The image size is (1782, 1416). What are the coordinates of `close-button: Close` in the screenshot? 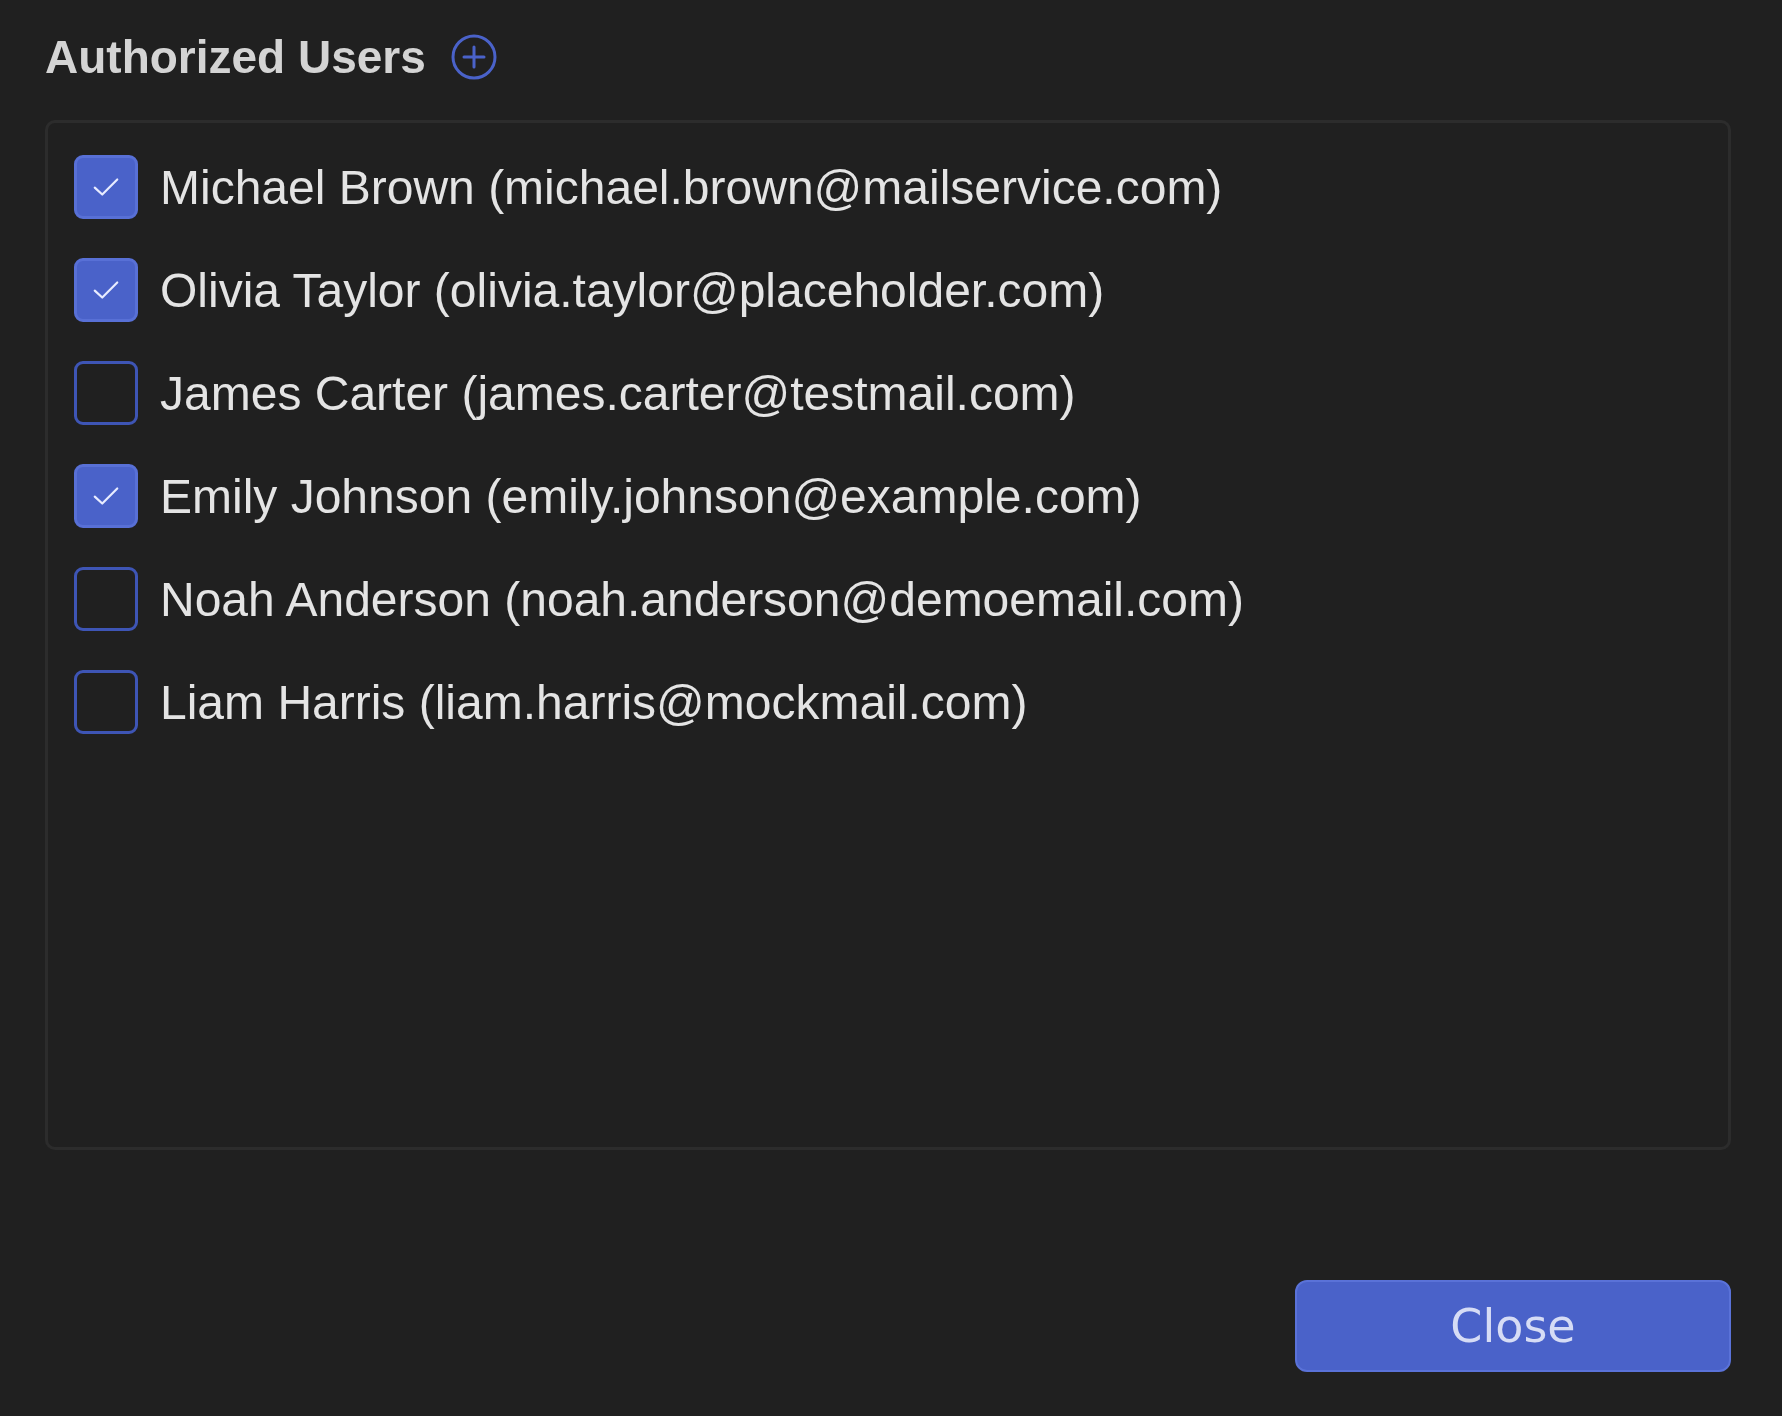 It's located at (1513, 1326).